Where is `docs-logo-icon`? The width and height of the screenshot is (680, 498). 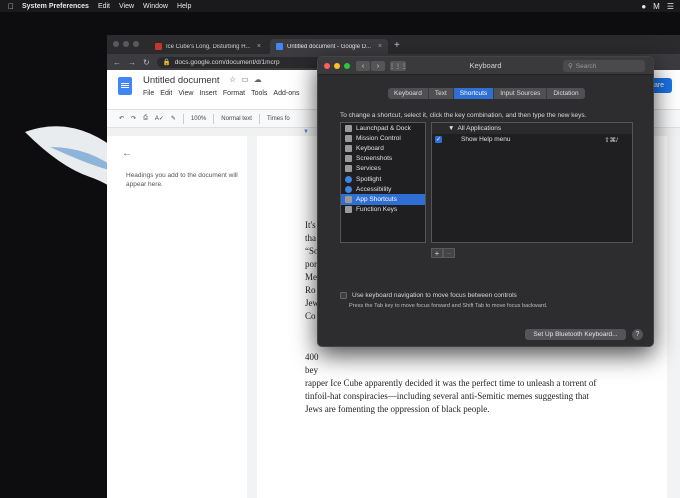
docs-logo-icon is located at coordinates (125, 86).